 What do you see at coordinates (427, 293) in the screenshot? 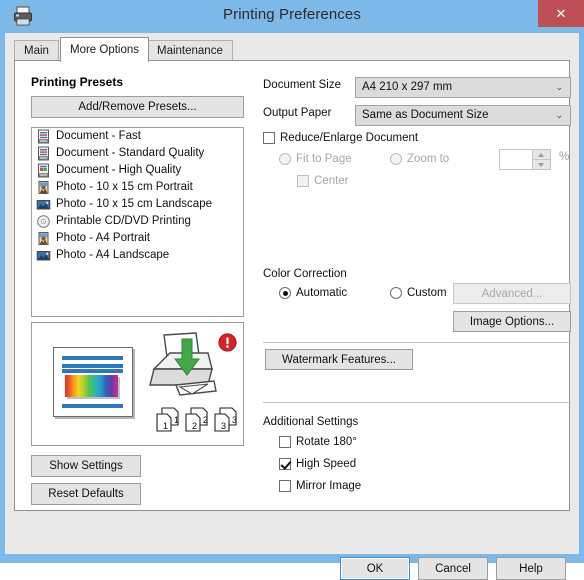
I see `custom-label: Custom` at bounding box center [427, 293].